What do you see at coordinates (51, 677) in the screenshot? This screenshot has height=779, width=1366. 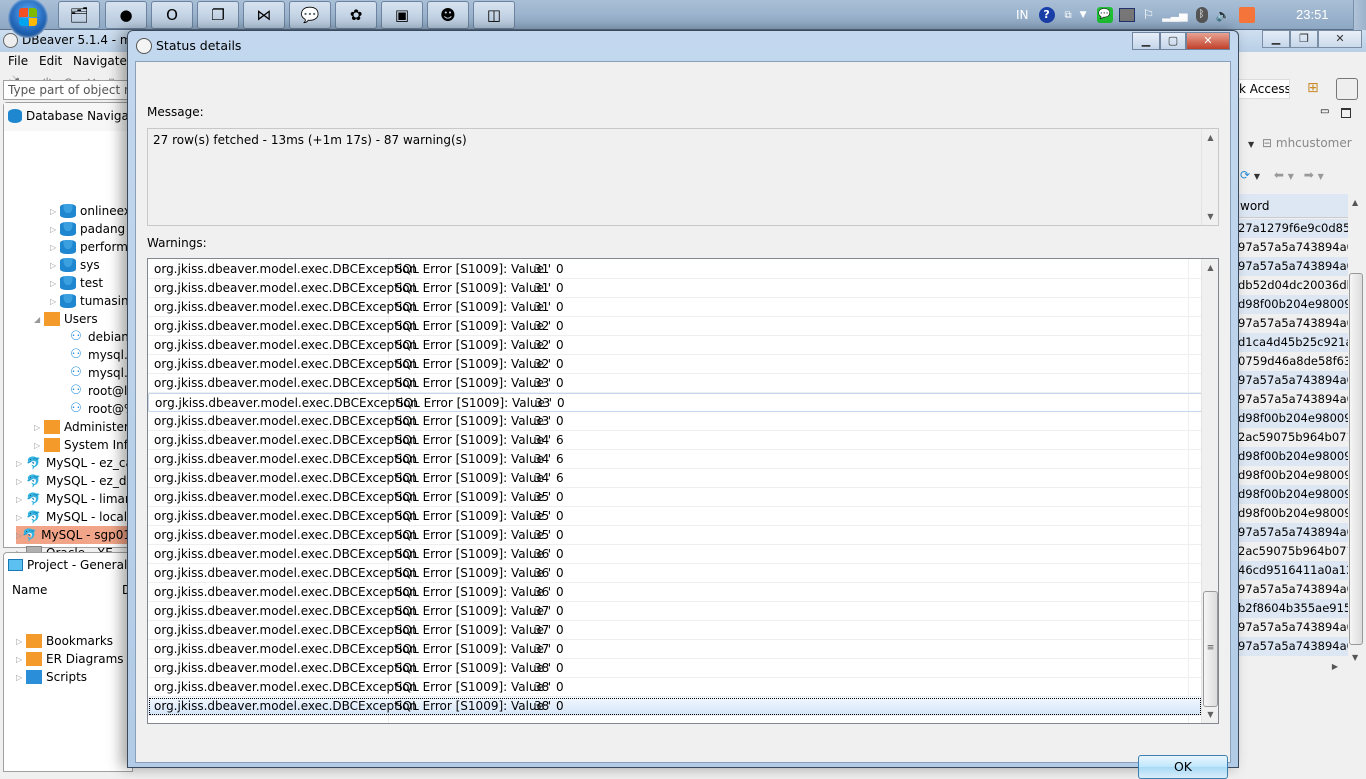 I see `project-item: ▷ Scripts` at bounding box center [51, 677].